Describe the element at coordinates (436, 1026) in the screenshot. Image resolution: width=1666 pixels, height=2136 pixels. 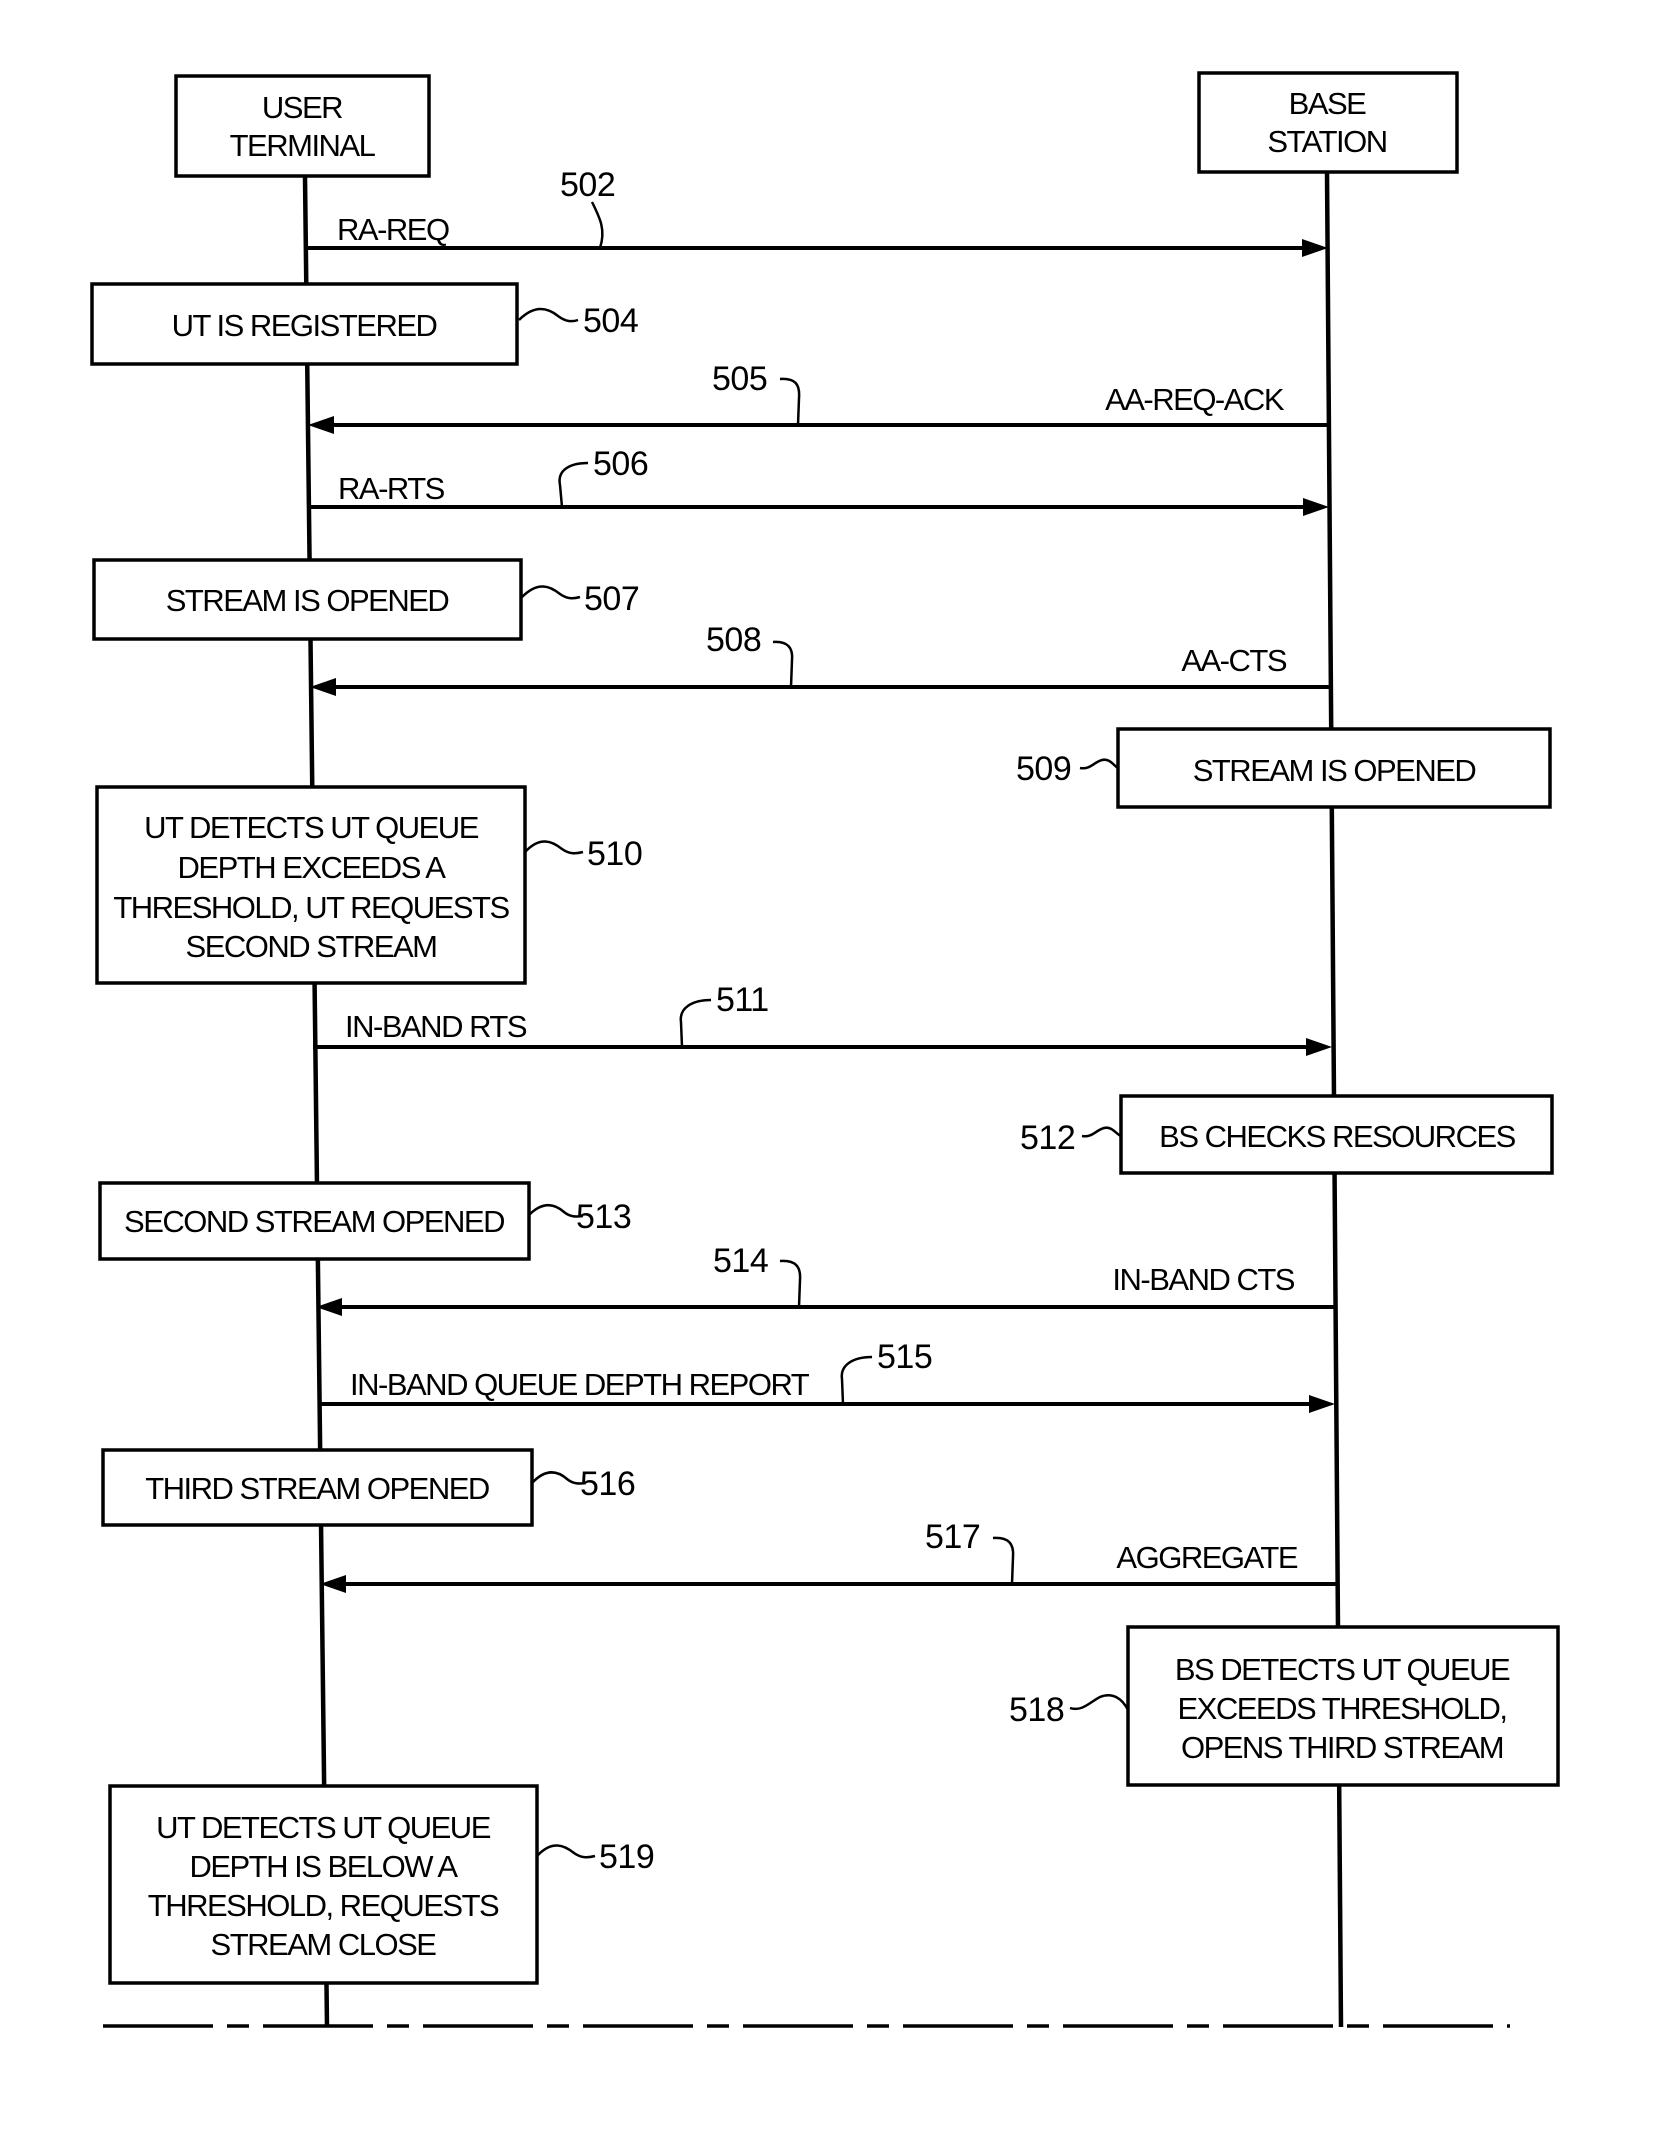
I see `message-label: IN-BAND RTS` at that location.